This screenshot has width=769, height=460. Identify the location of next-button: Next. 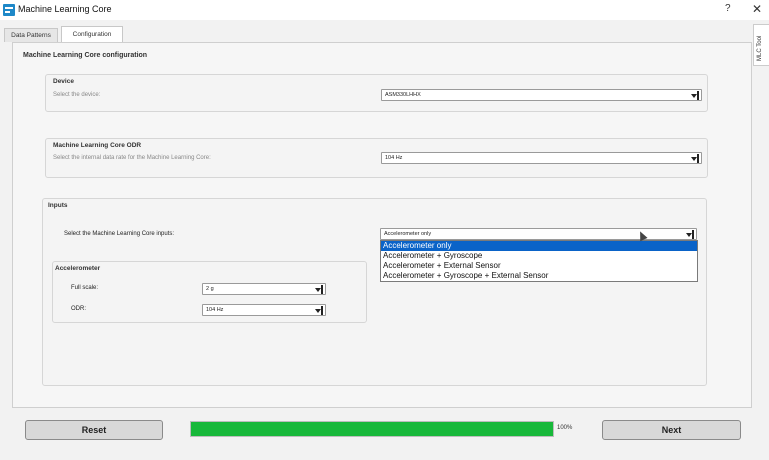
(671, 430).